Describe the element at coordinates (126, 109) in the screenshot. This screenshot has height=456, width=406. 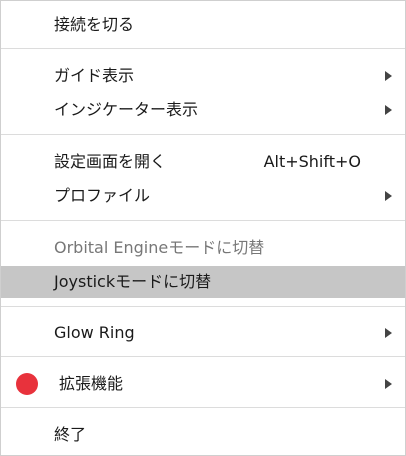
I see `menu-item-label: インジケーター表示` at that location.